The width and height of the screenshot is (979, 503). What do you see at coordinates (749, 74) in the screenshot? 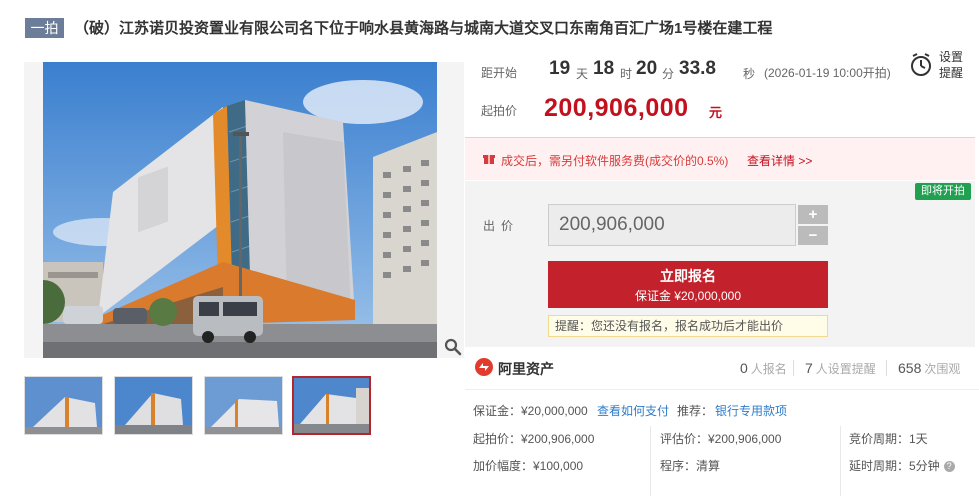
I see `countdown-seconds-unit: 秒` at bounding box center [749, 74].